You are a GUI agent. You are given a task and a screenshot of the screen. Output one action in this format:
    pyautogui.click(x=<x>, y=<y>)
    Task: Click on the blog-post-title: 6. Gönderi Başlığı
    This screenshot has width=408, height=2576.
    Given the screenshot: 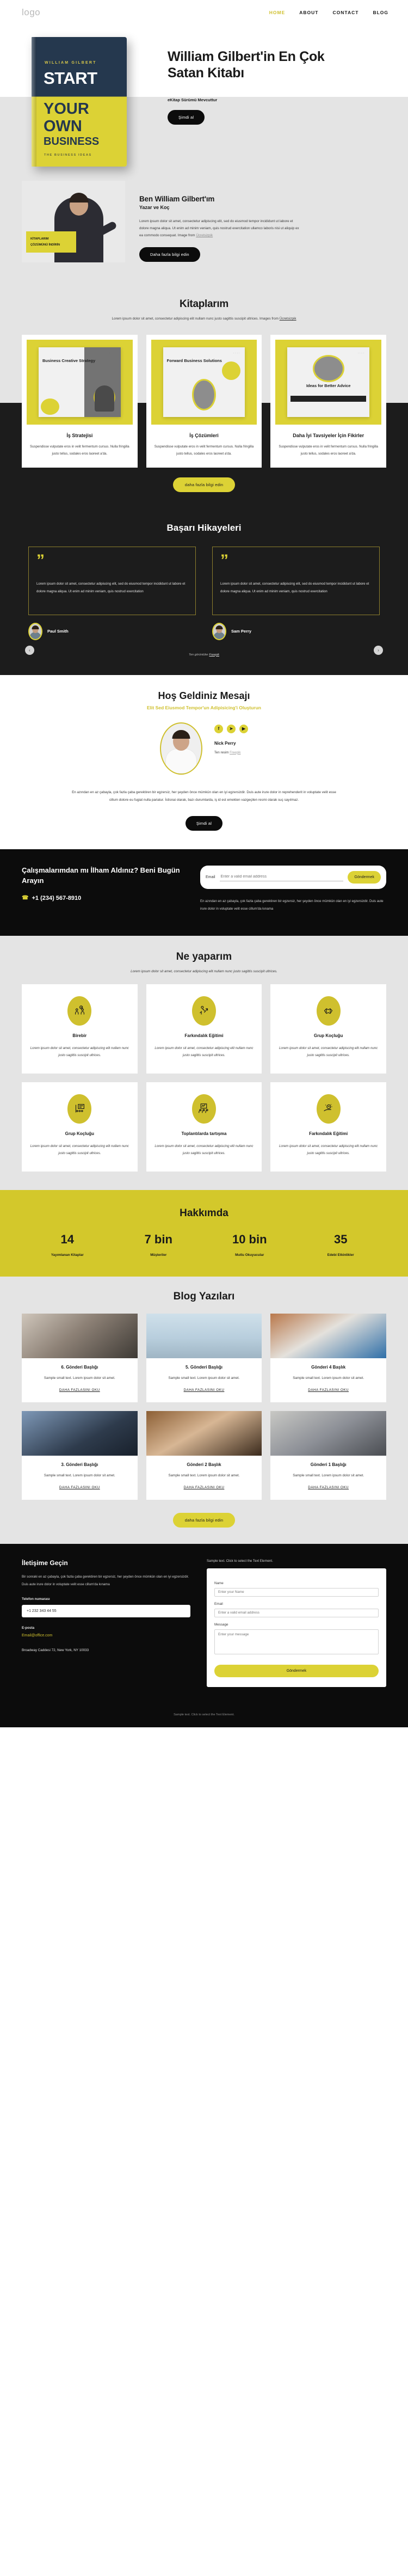 What is the action you would take?
    pyautogui.click(x=79, y=1367)
    